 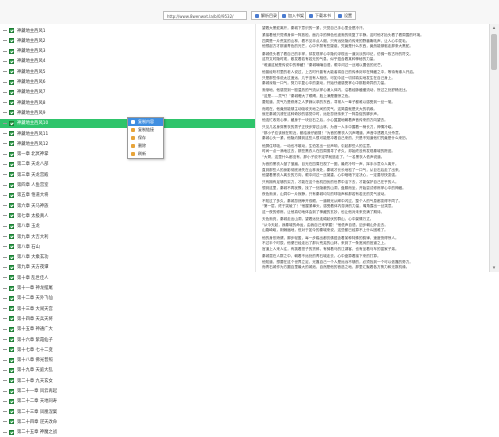 What do you see at coordinates (127, 30) in the screenshot?
I see `chapter-tree-item: 神藏地主西风1` at bounding box center [127, 30].